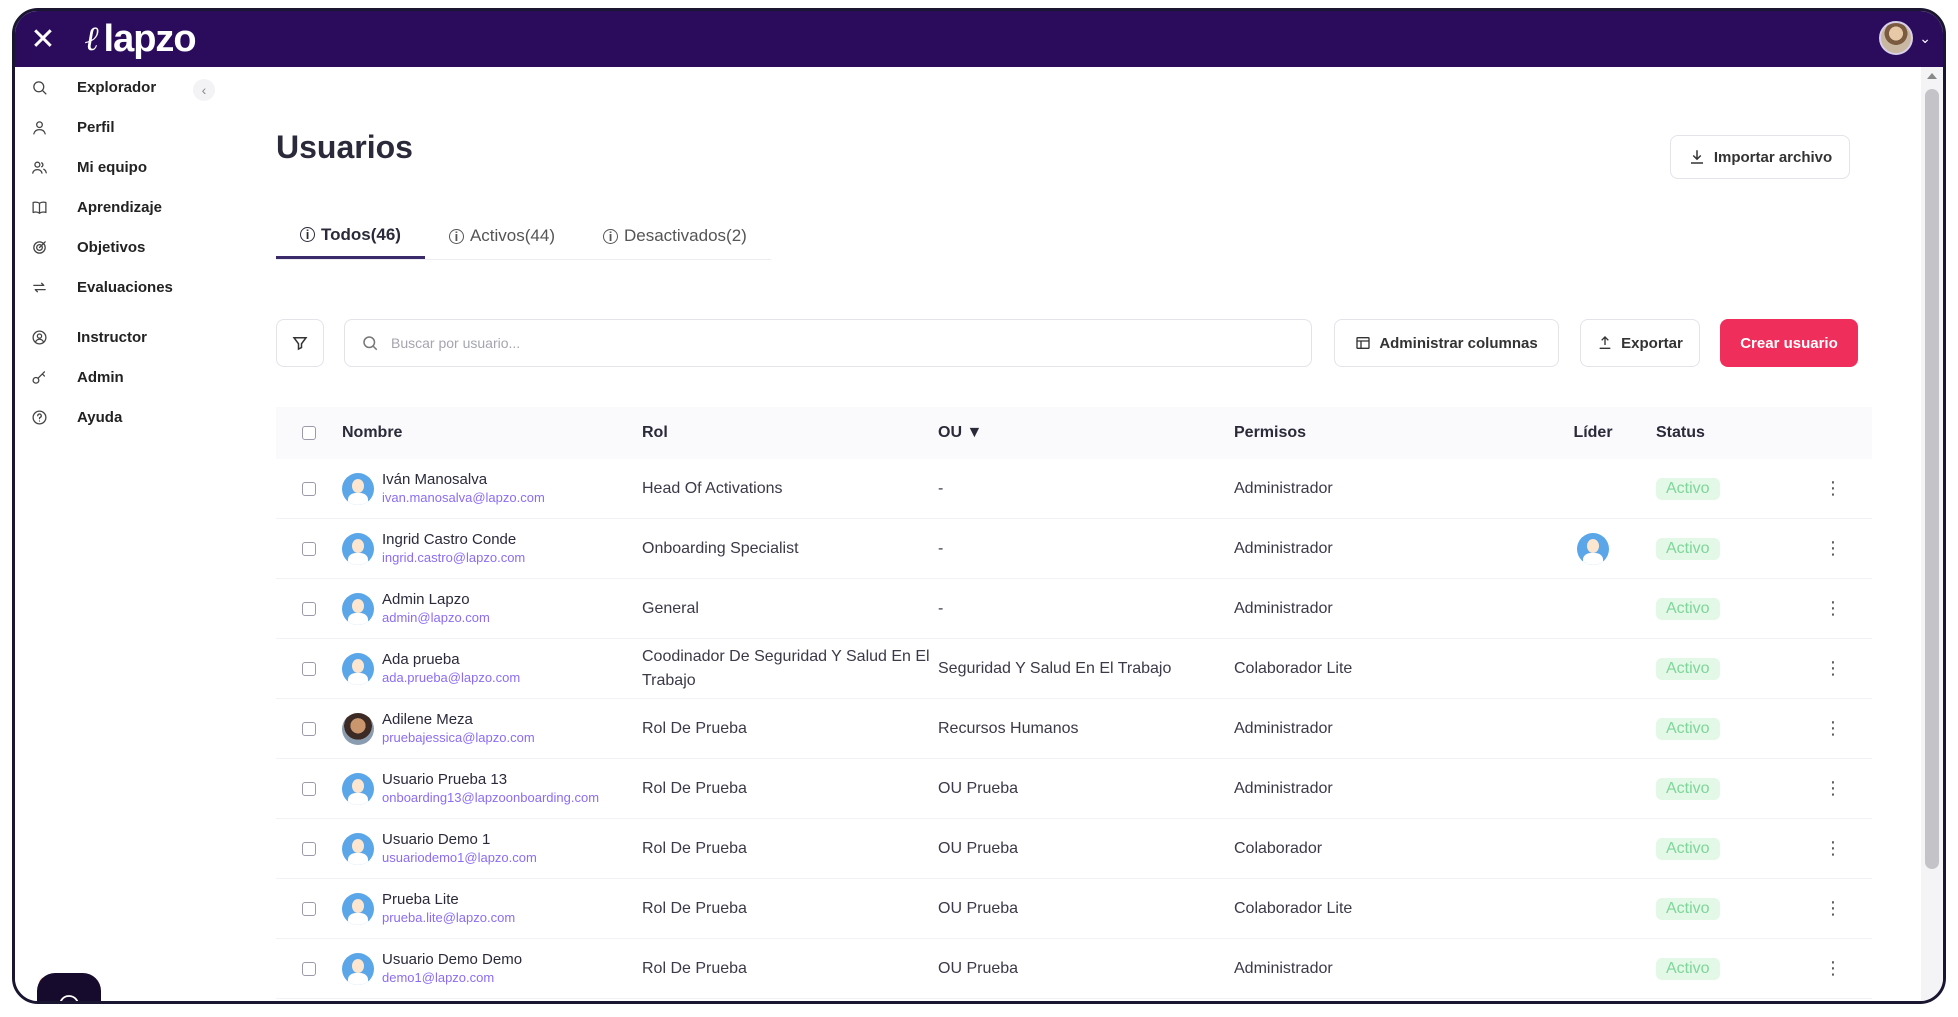  What do you see at coordinates (1640, 343) in the screenshot?
I see `export-button: Exportar` at bounding box center [1640, 343].